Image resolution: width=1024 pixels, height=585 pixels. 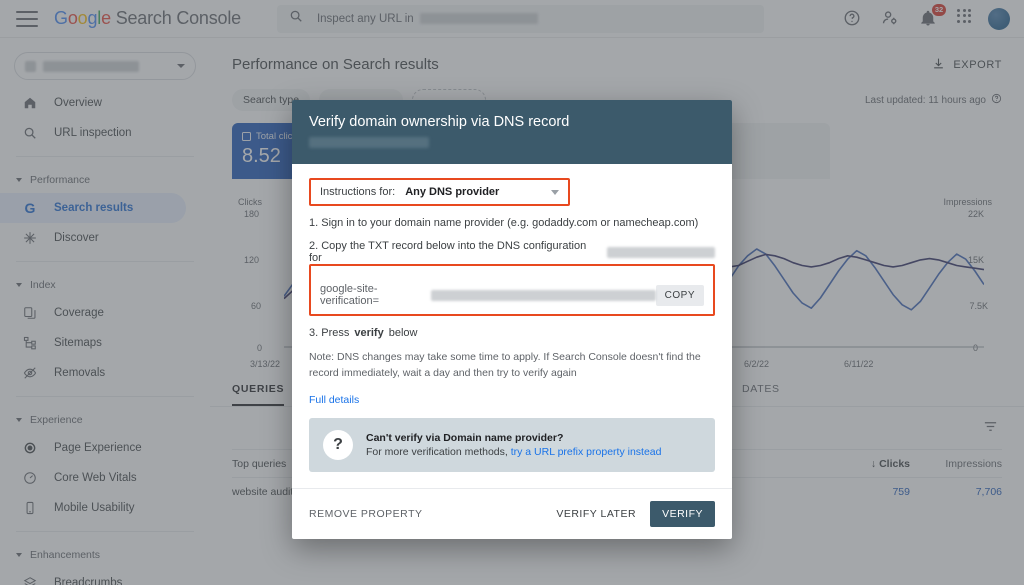 What do you see at coordinates (65, 555) in the screenshot?
I see `sidebar-group-label: Enhancements` at bounding box center [65, 555].